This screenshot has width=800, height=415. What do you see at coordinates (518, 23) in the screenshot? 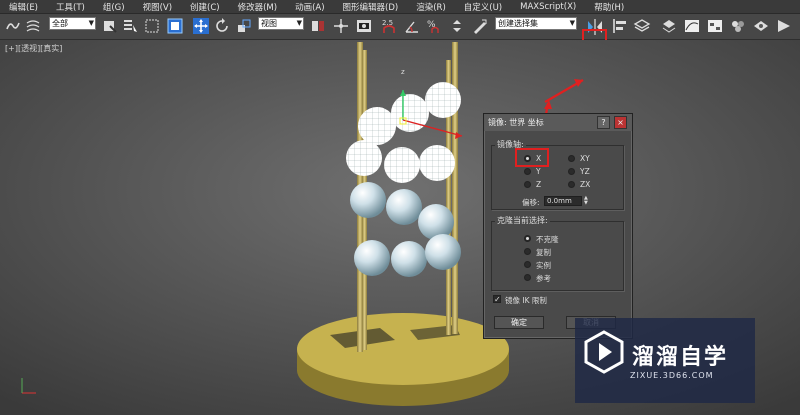
I see `named-selection-set-value: 创建选择集` at bounding box center [518, 23].